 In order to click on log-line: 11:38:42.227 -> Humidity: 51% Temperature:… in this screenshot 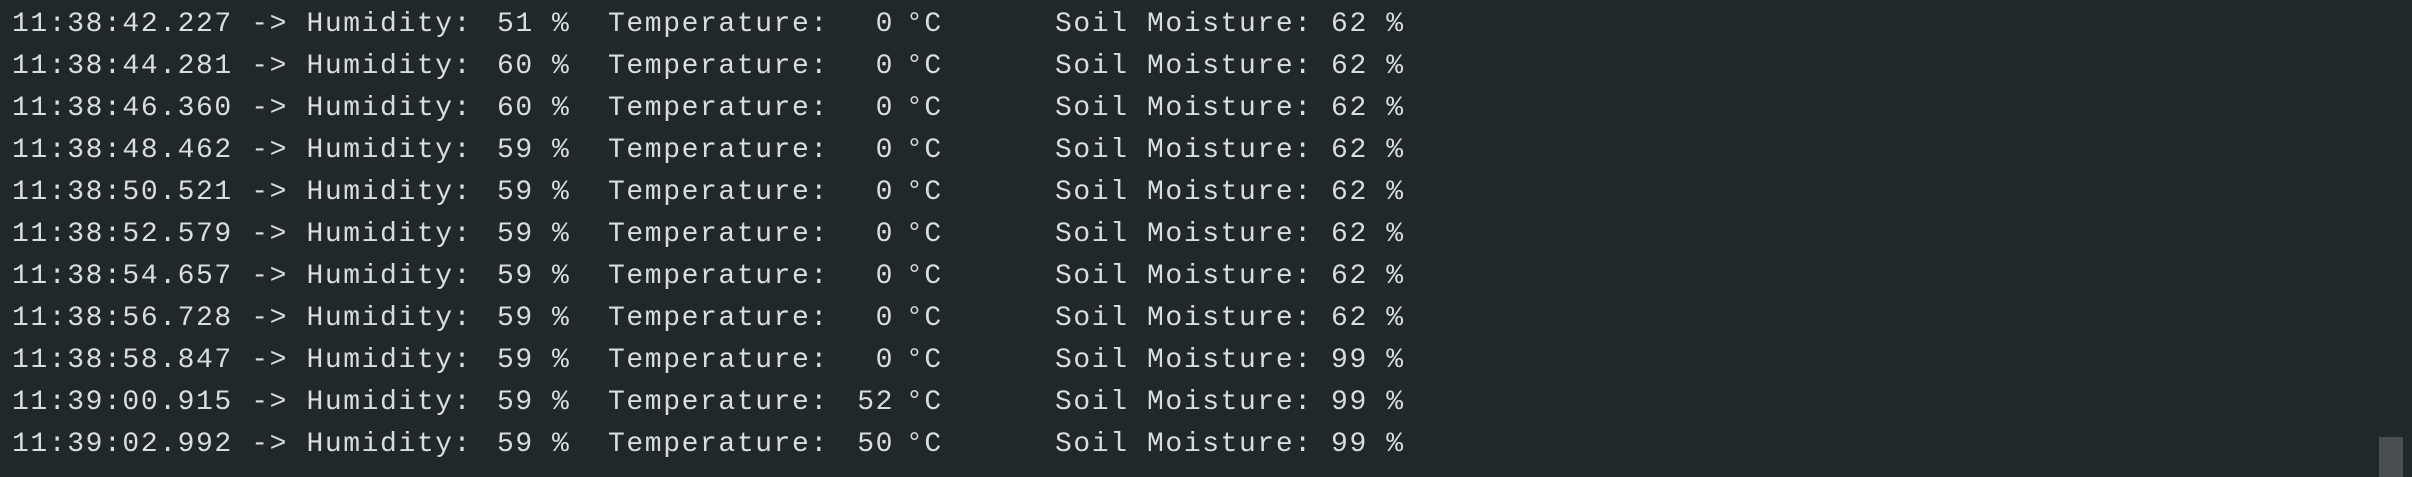, I will do `click(1180, 25)`.